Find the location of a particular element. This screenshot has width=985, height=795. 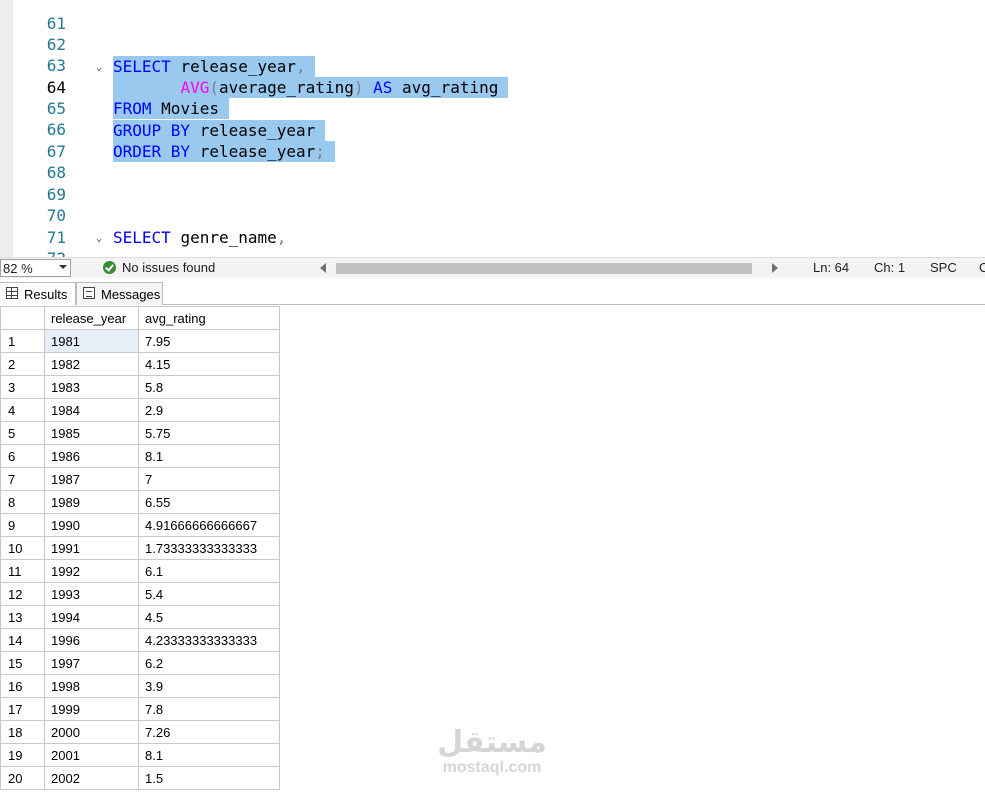

table-row: 14 1996 4.23333333333333 is located at coordinates (140, 640).